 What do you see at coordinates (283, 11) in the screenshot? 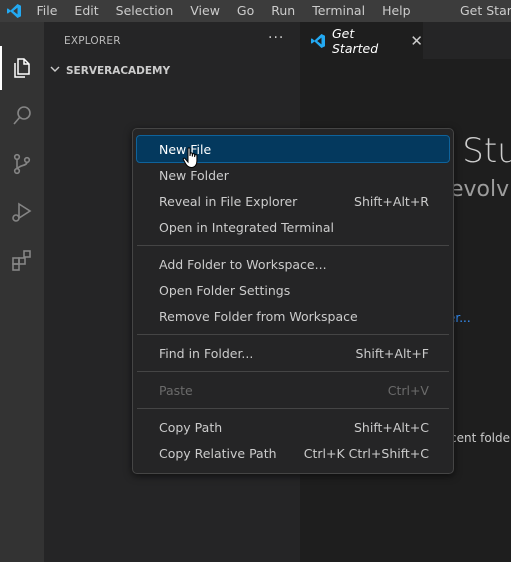
I see `menu-run: Run` at bounding box center [283, 11].